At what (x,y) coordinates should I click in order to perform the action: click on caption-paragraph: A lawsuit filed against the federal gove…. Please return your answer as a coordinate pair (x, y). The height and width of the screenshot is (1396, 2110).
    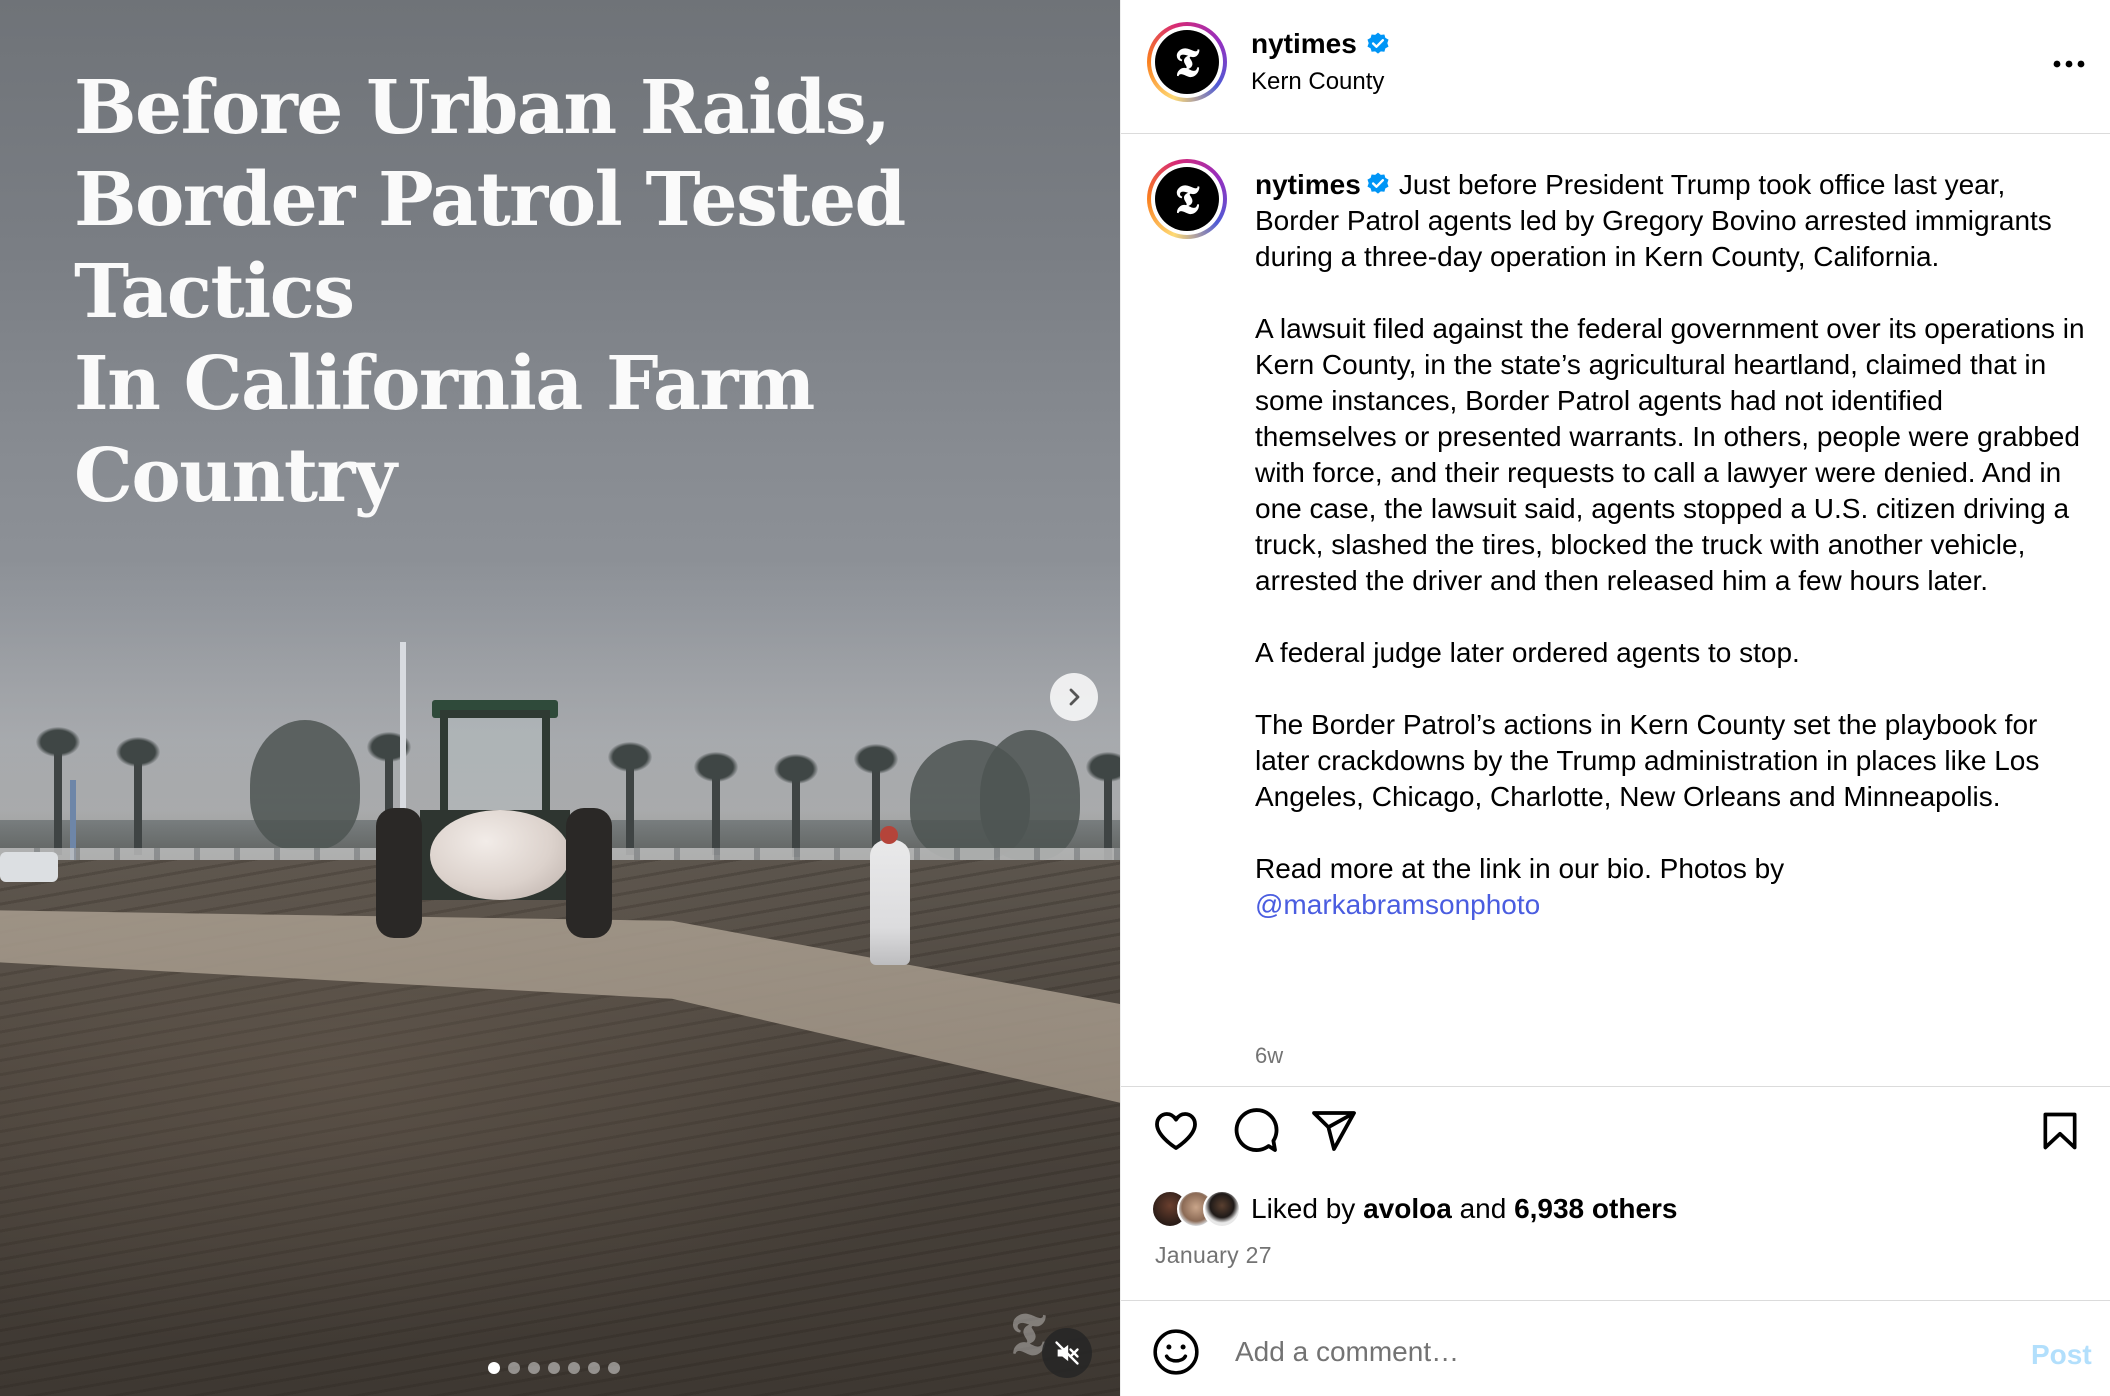
    Looking at the image, I should click on (1670, 454).